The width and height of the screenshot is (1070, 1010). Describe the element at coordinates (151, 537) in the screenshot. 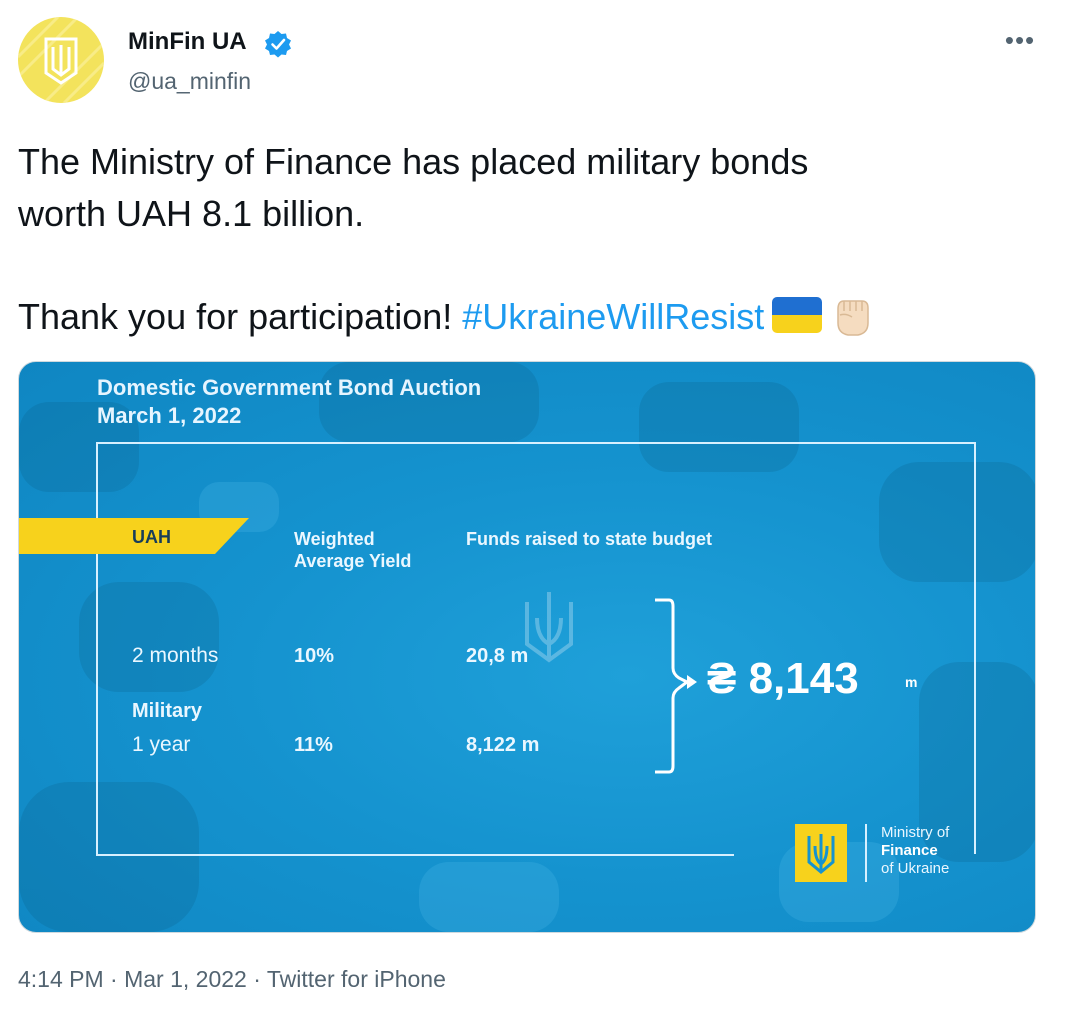

I see `currency-label: UAH` at that location.